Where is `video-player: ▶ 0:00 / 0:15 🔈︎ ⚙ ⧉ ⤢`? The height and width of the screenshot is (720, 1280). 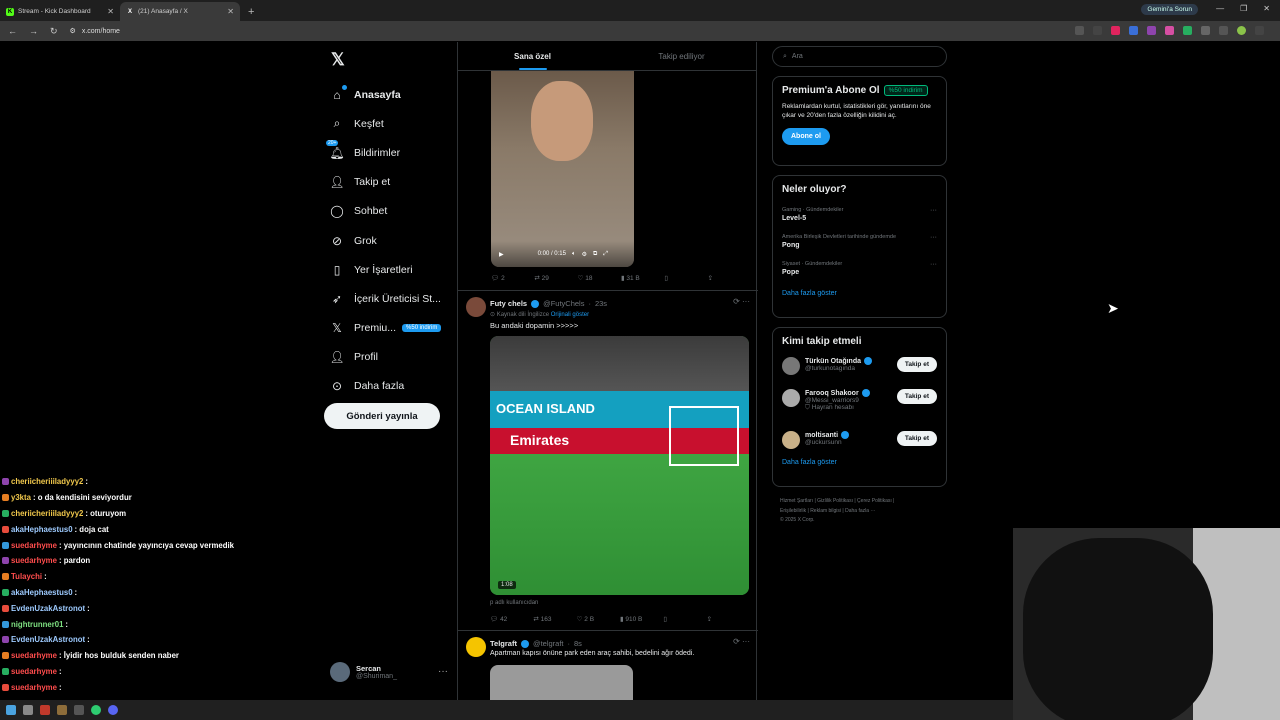
video-player: ▶ 0:00 / 0:15 🔈︎ ⚙ ⧉ ⤢ is located at coordinates (562, 169).